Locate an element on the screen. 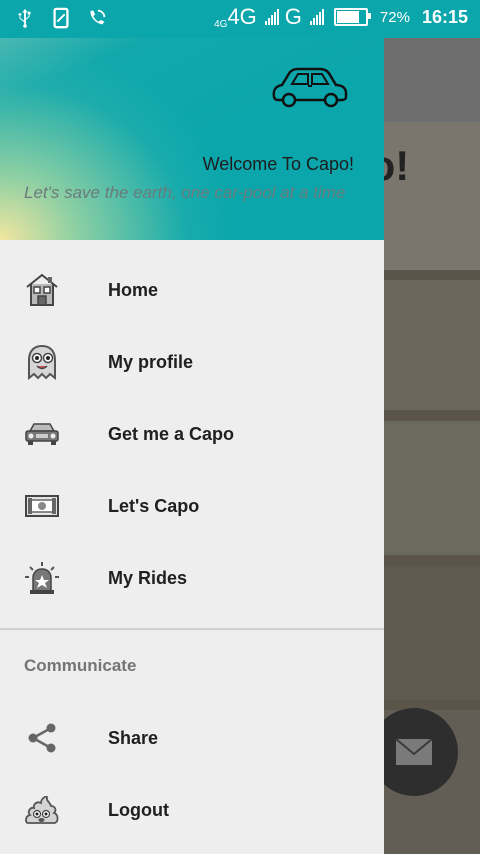  menu-item-home: Home is located at coordinates (192, 290).